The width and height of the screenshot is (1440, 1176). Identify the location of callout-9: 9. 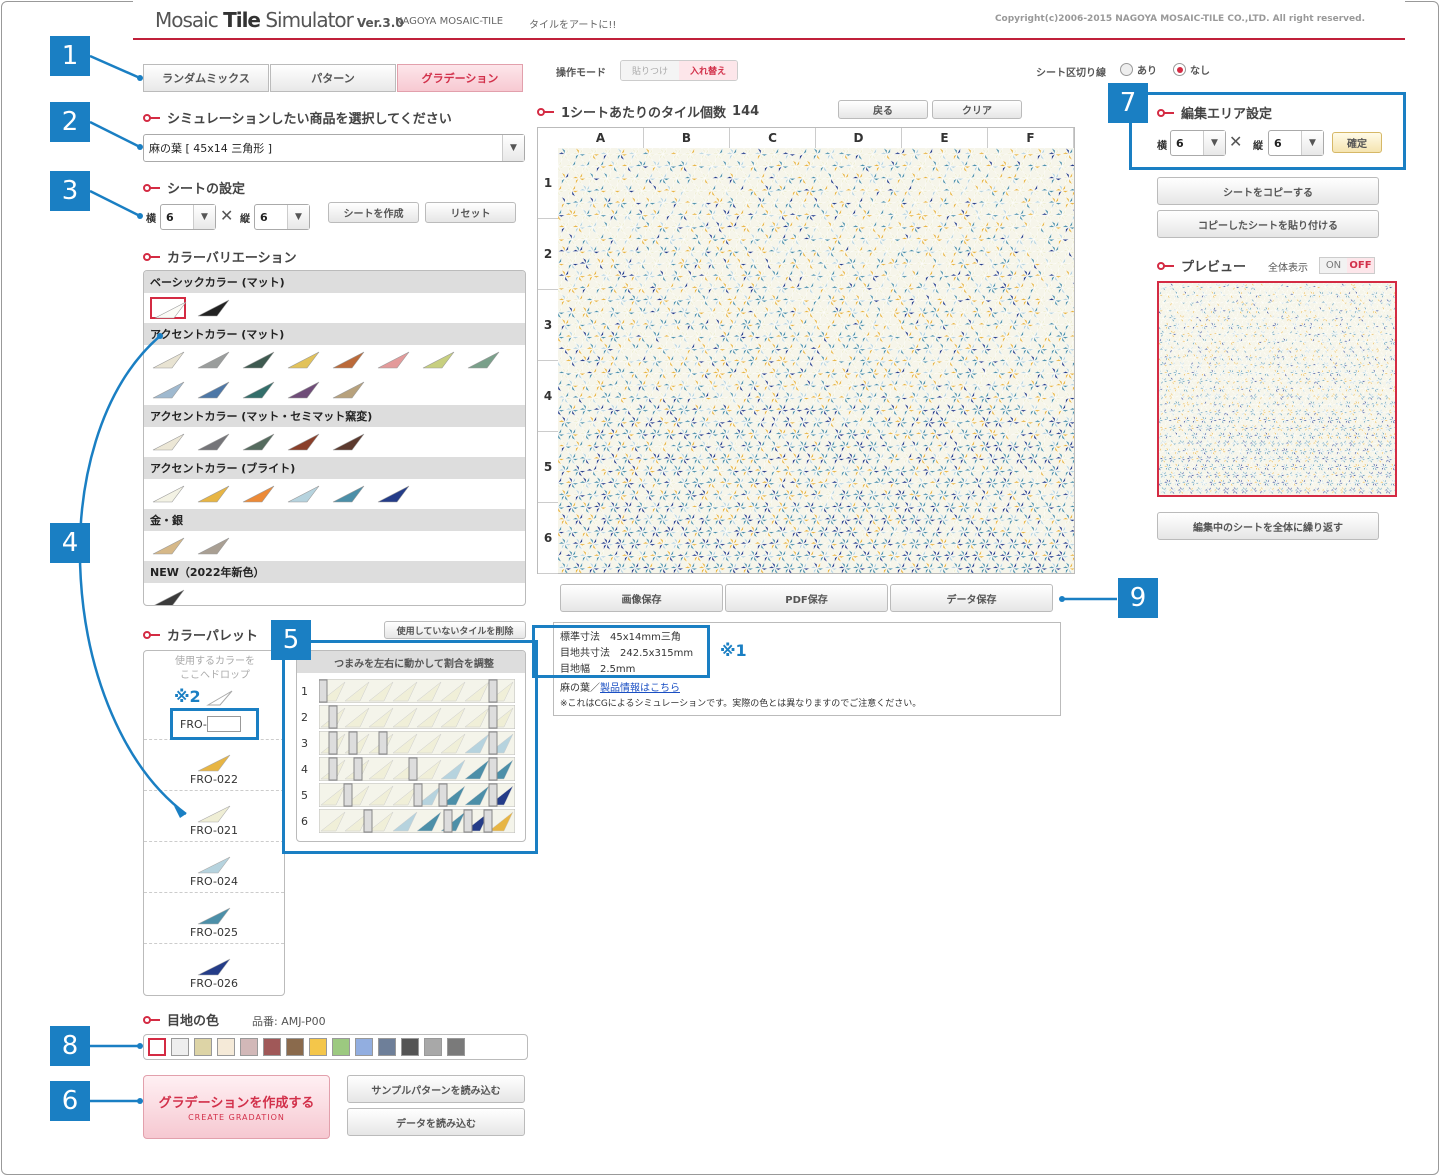
(1138, 598).